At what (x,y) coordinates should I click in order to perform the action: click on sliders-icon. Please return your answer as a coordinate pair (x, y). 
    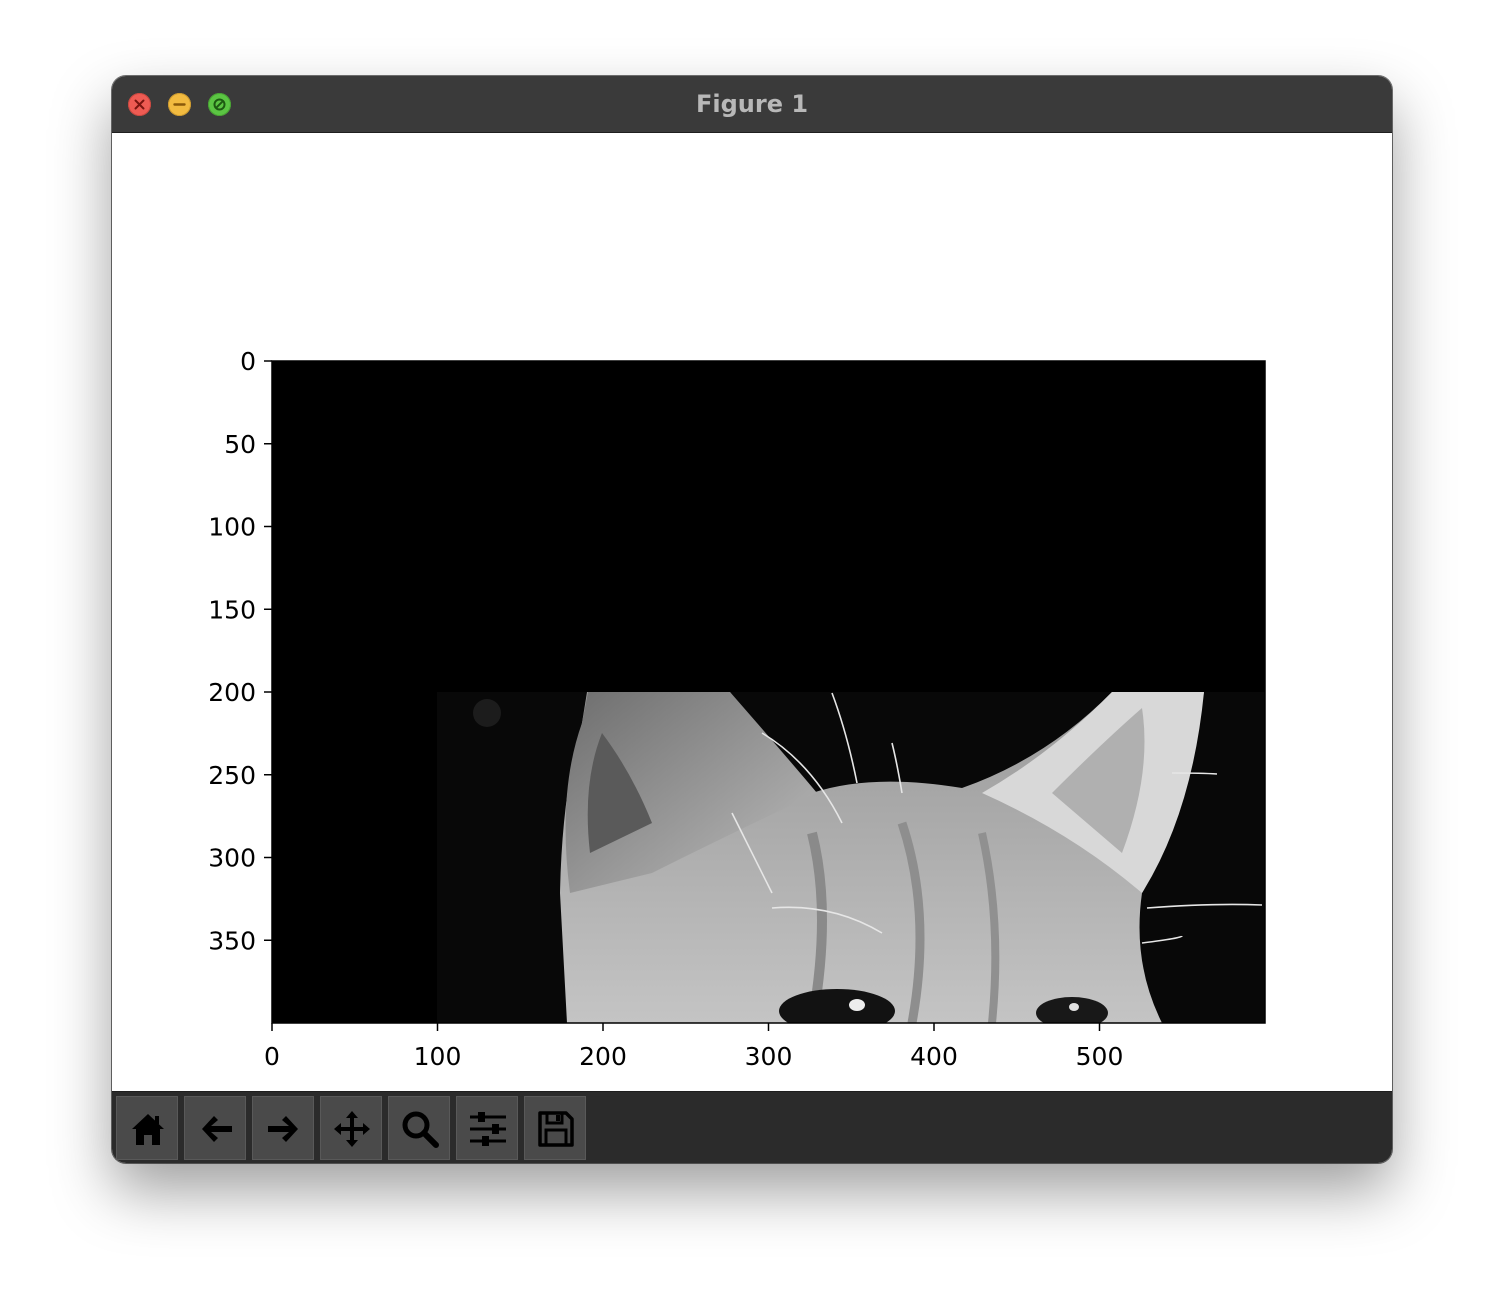
    Looking at the image, I should click on (488, 1129).